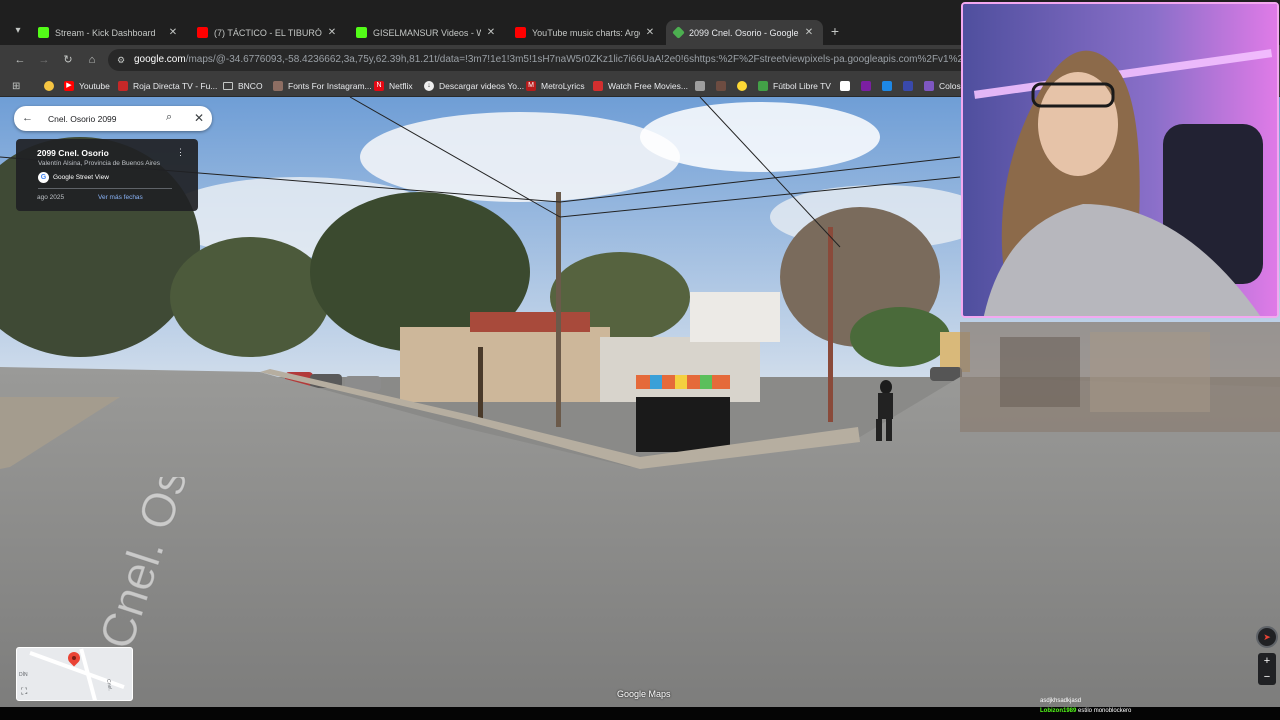  I want to click on zoom-in-button: +, so click(1267, 661).